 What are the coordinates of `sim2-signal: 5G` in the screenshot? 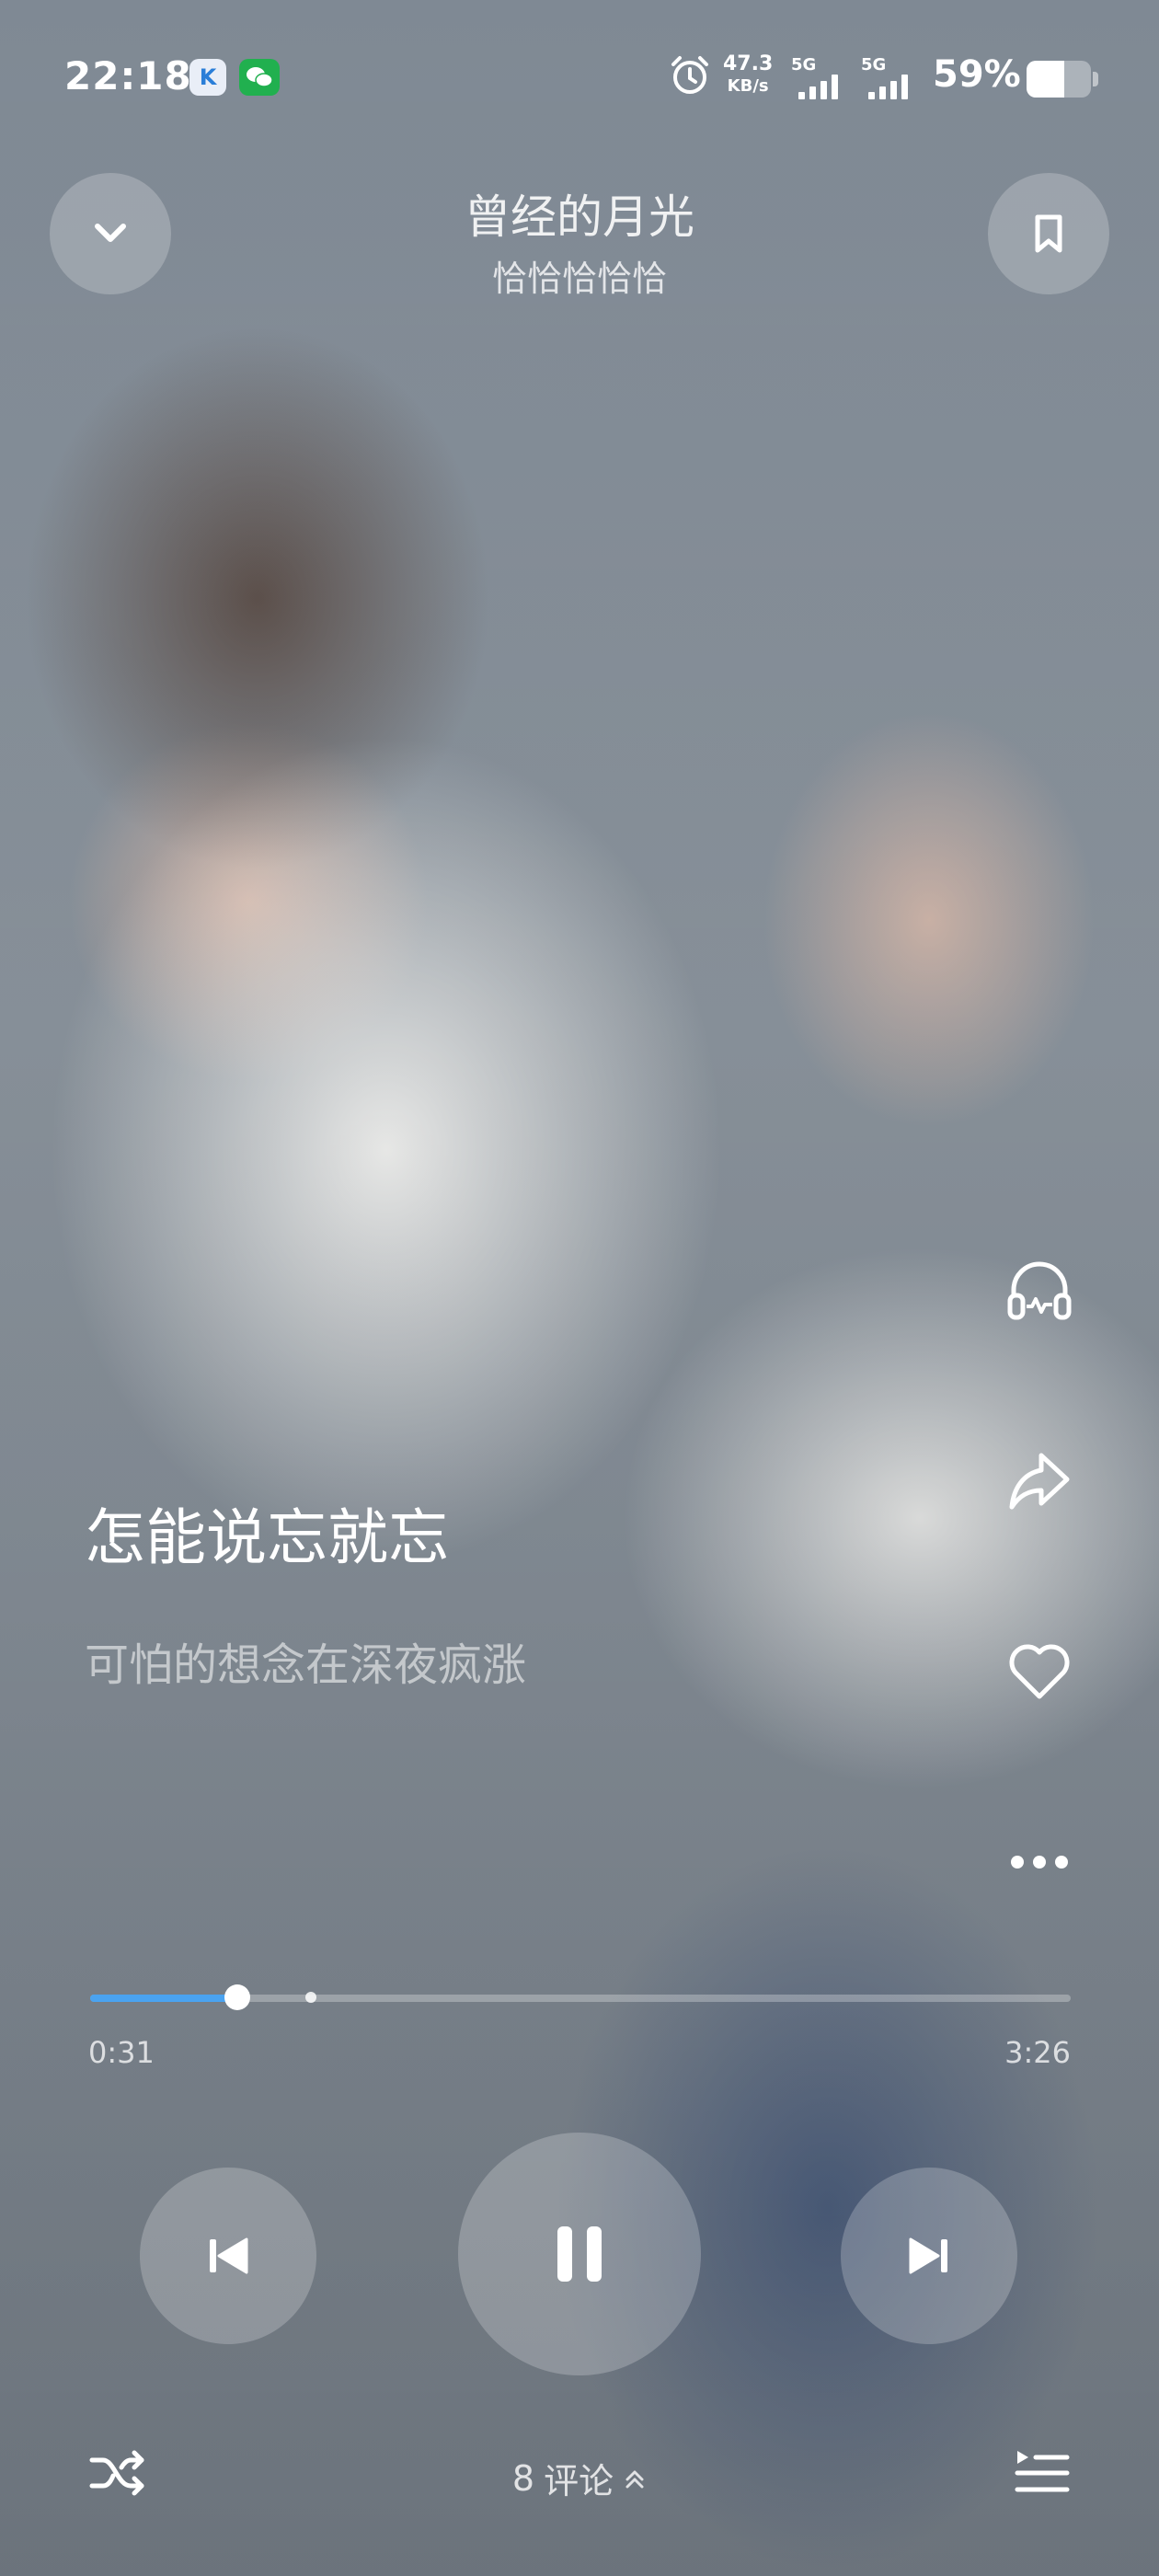 It's located at (893, 77).